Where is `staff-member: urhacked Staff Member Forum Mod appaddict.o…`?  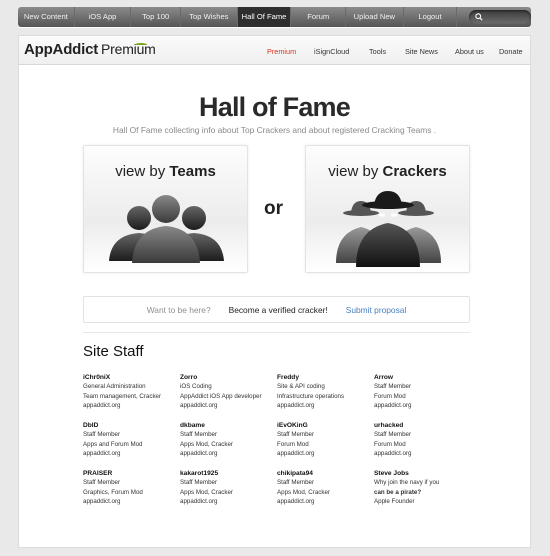 staff-member: urhacked Staff Member Forum Mod appaddict.o… is located at coordinates (421, 440).